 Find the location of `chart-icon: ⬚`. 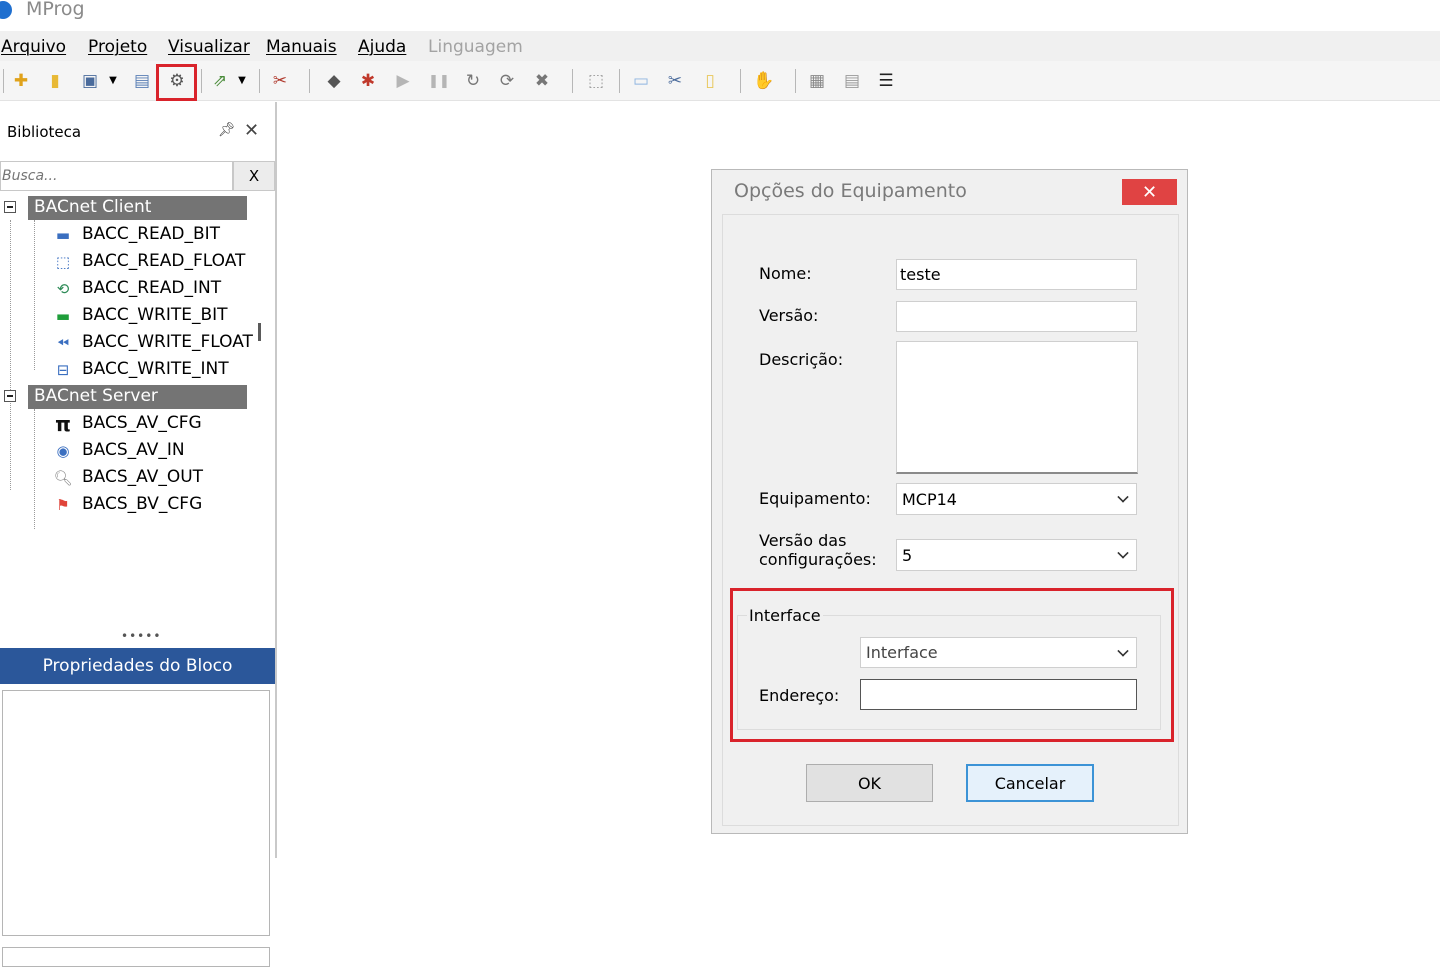

chart-icon: ⬚ is located at coordinates (63, 262).